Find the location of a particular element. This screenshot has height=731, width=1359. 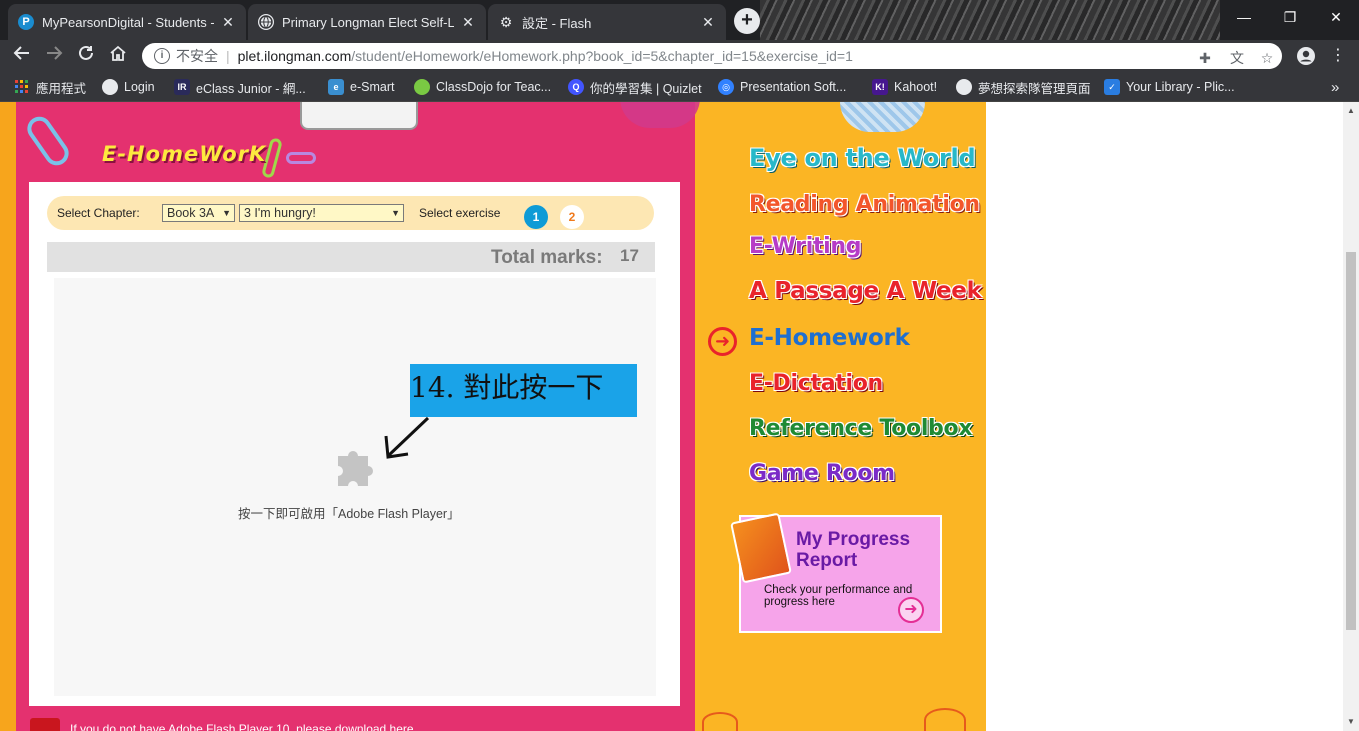

profile-button is located at coordinates (1306, 56).